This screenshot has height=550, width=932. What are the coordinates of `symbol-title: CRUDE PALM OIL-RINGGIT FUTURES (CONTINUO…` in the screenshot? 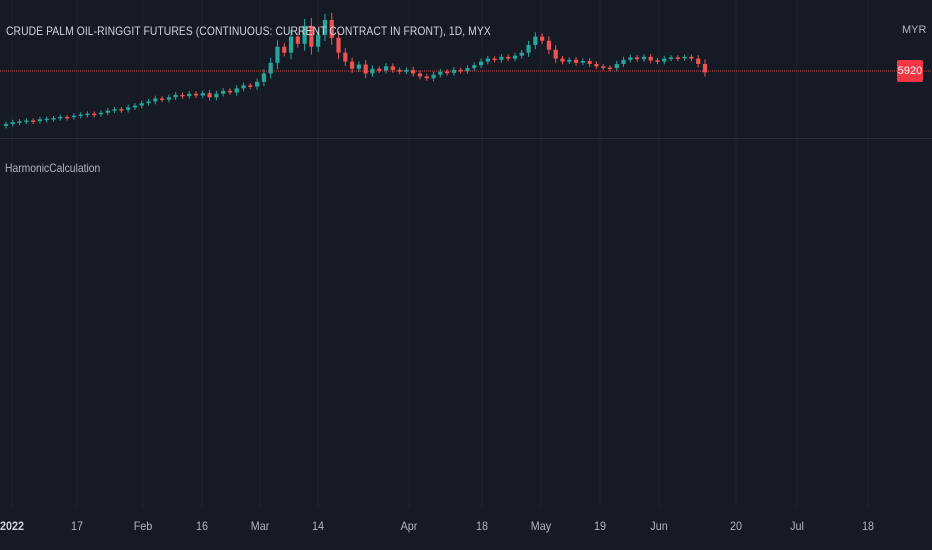 It's located at (248, 31).